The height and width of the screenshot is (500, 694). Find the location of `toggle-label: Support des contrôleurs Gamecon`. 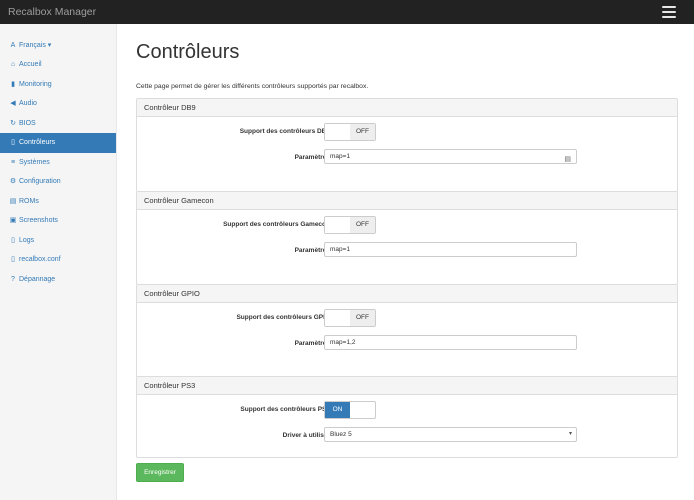

toggle-label: Support des contrôleurs Gamecon is located at coordinates (276, 224).